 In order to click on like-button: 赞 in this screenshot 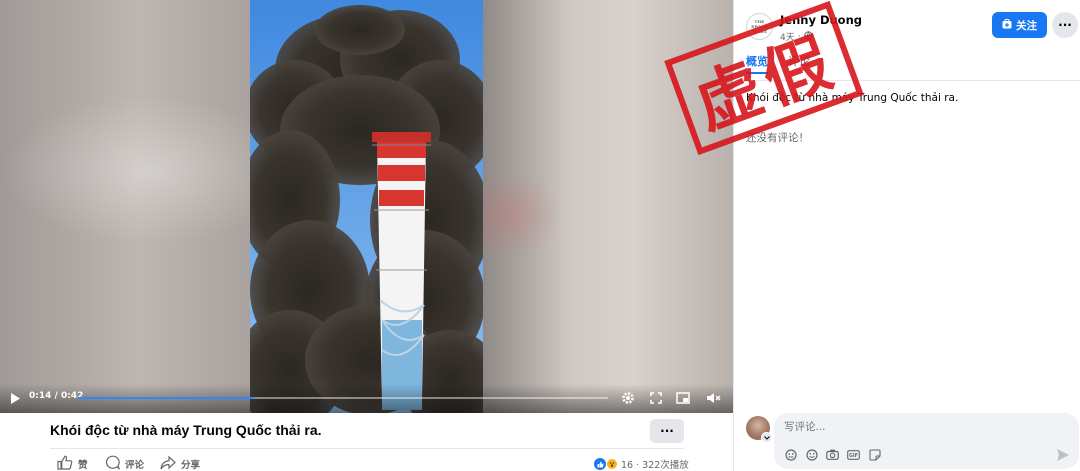, I will do `click(72, 463)`.